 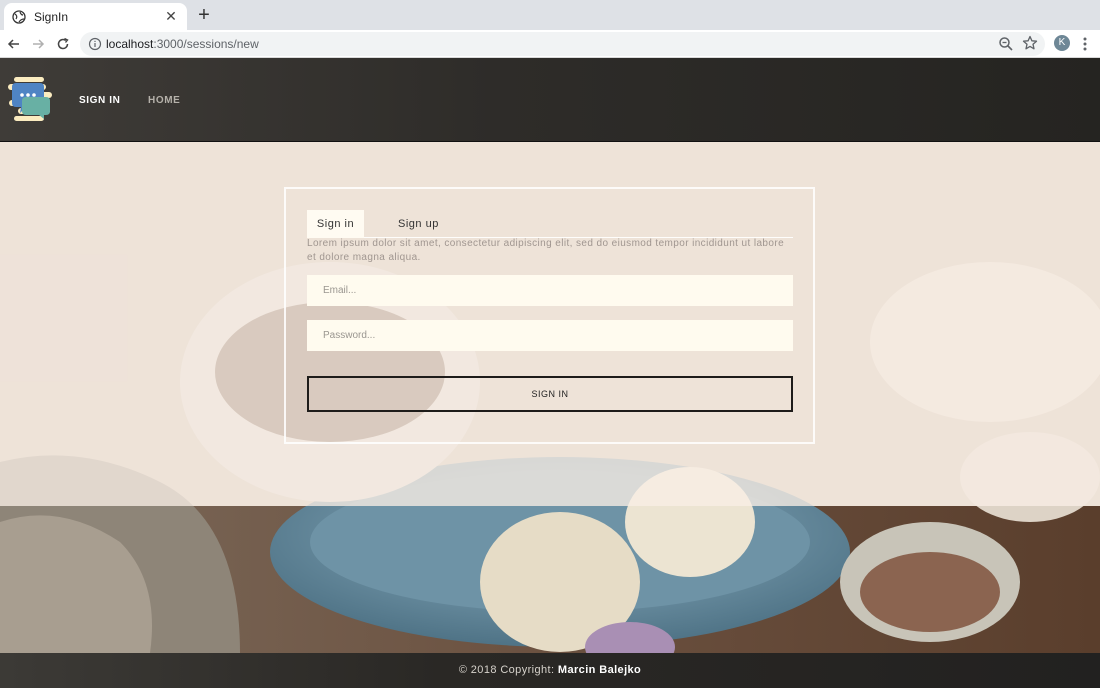 I want to click on profile-avatar: K, so click(x=1062, y=43).